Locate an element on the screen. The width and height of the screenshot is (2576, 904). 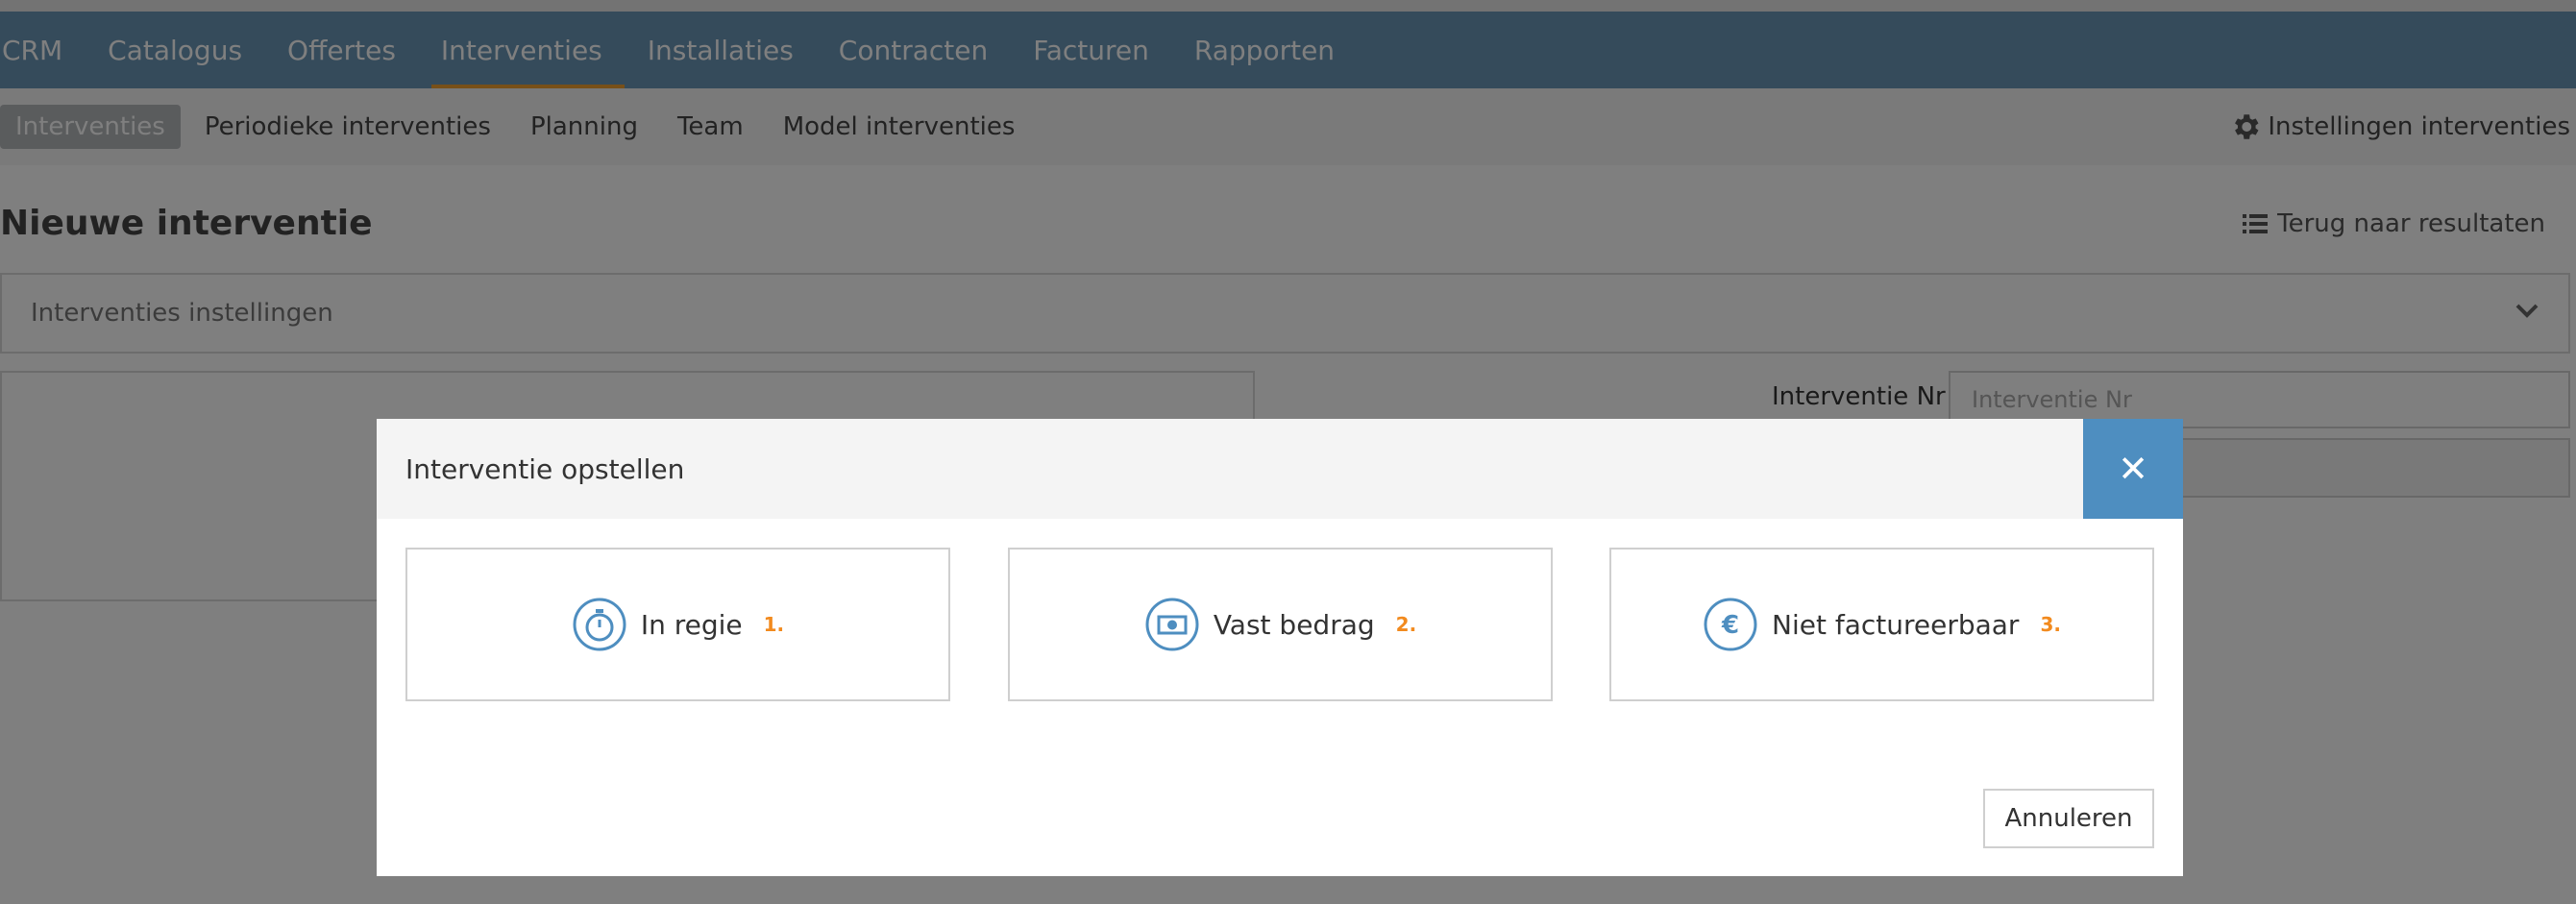
option-number: 2. is located at coordinates (1406, 624).